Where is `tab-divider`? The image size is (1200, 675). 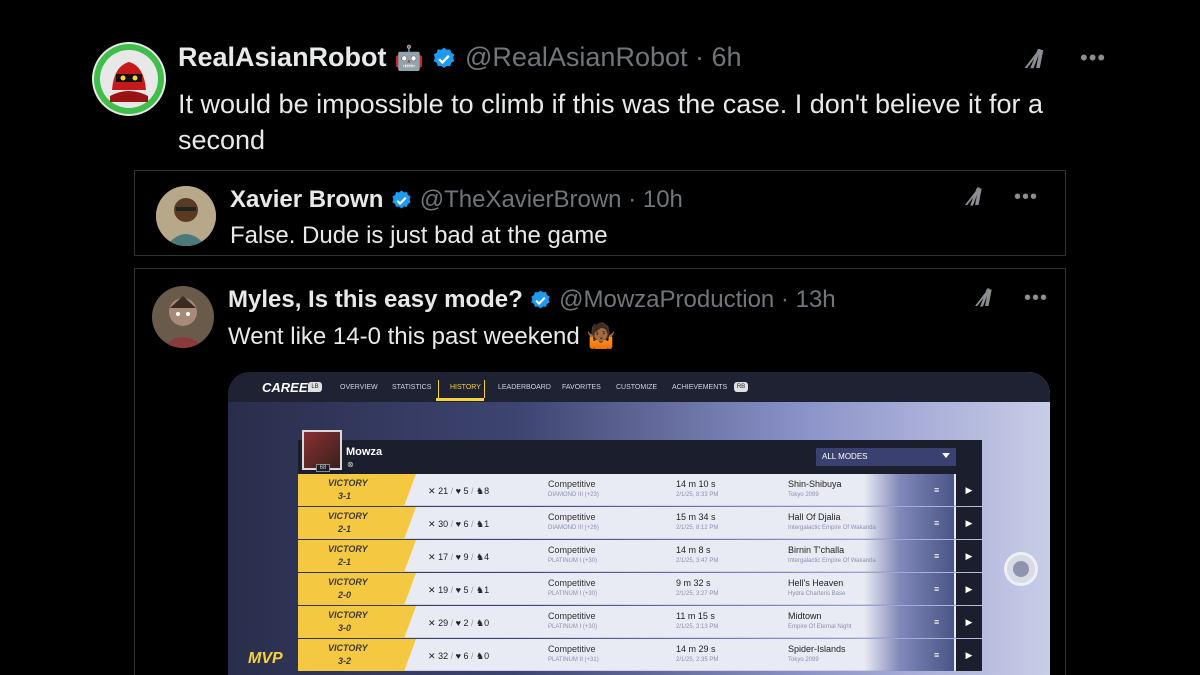 tab-divider is located at coordinates (484, 389).